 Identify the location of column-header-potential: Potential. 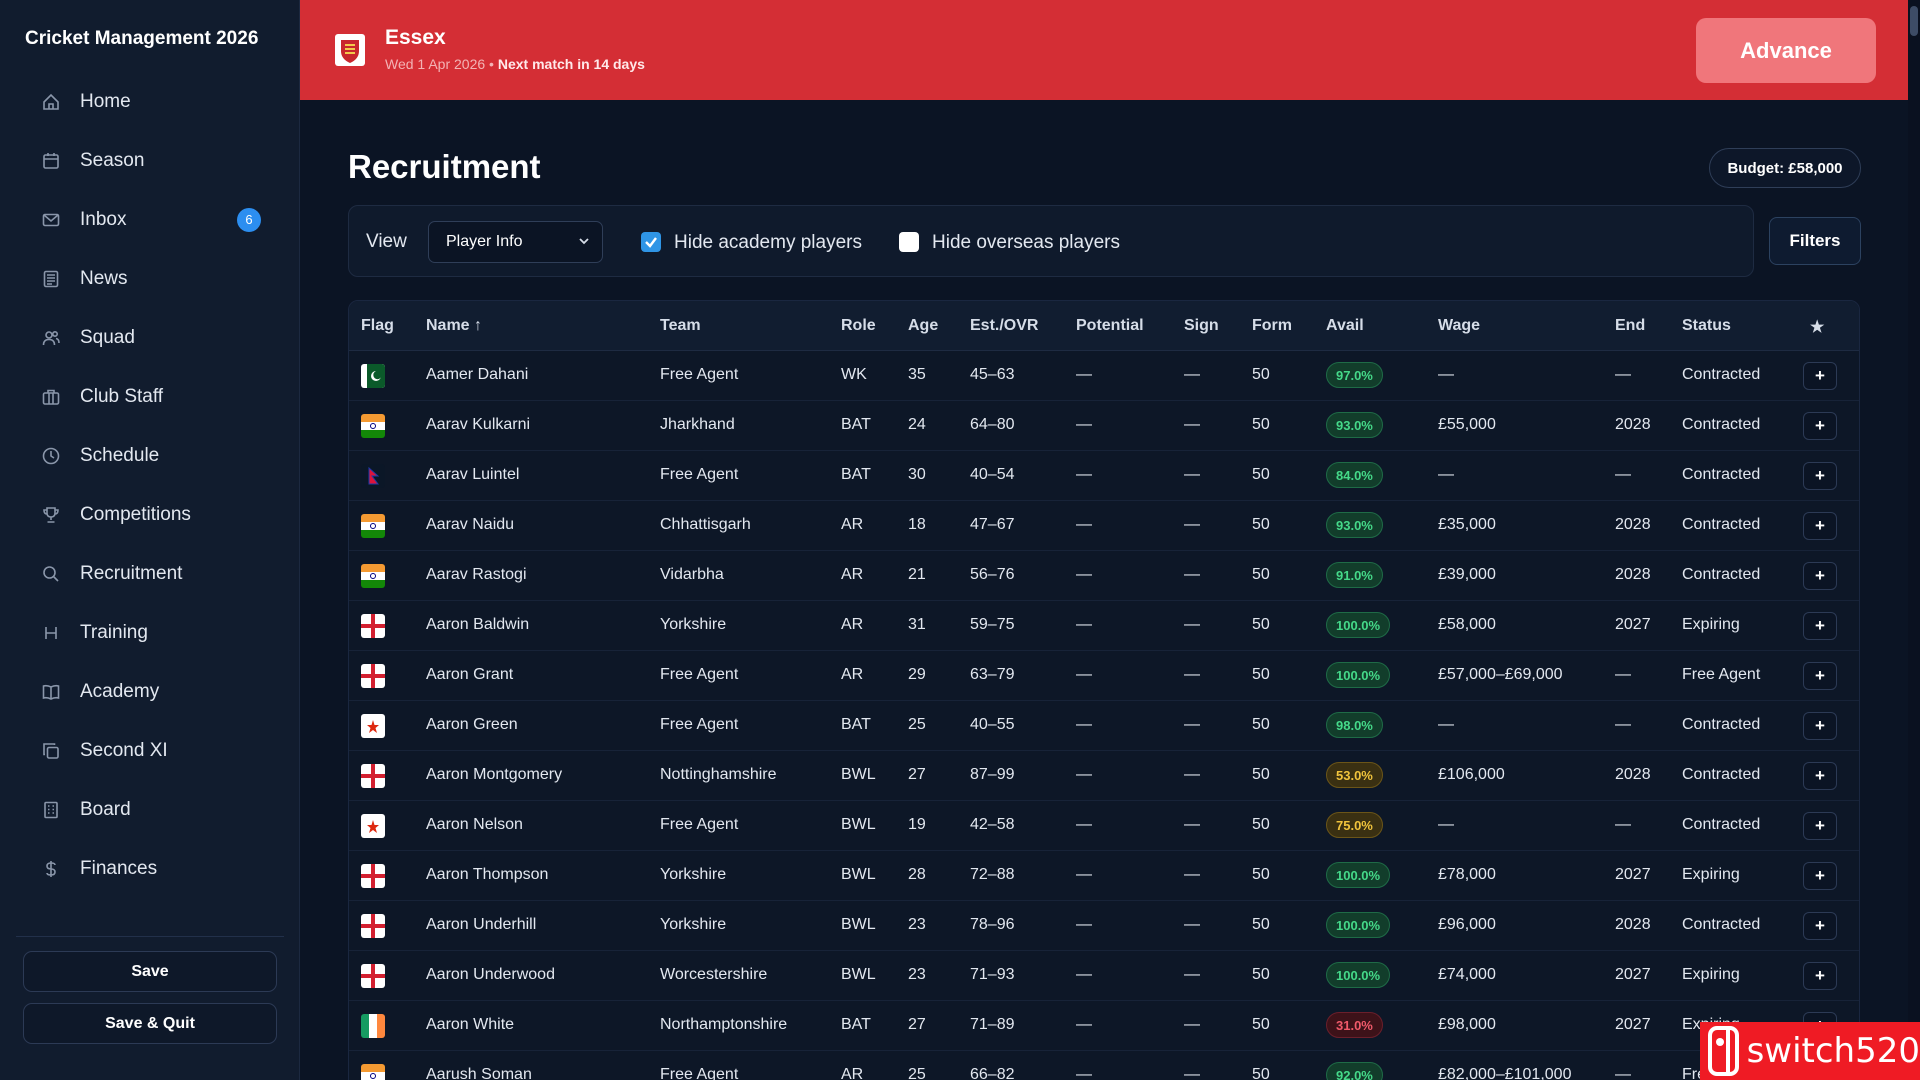
(1110, 326).